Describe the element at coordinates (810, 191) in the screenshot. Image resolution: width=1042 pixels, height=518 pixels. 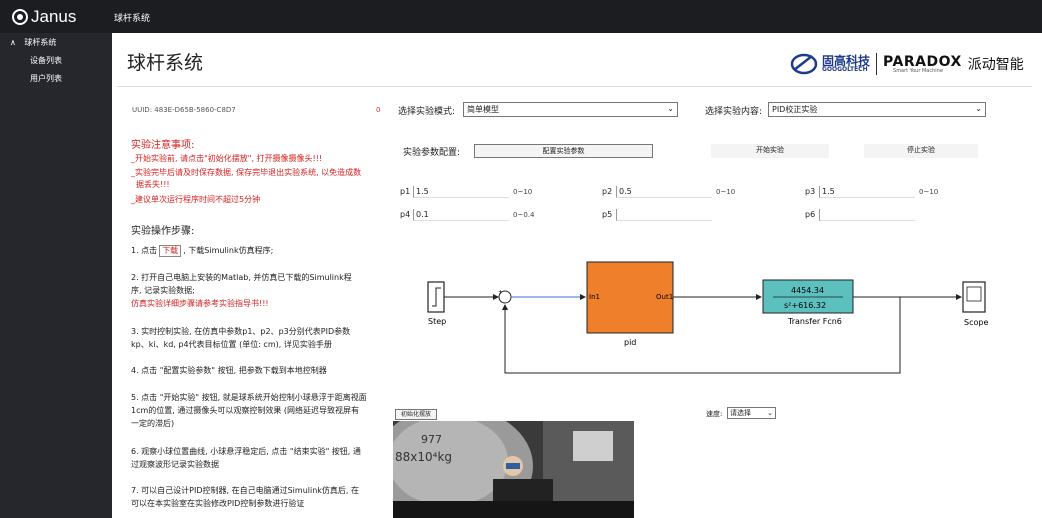
I see `param-label-p3: p3` at that location.